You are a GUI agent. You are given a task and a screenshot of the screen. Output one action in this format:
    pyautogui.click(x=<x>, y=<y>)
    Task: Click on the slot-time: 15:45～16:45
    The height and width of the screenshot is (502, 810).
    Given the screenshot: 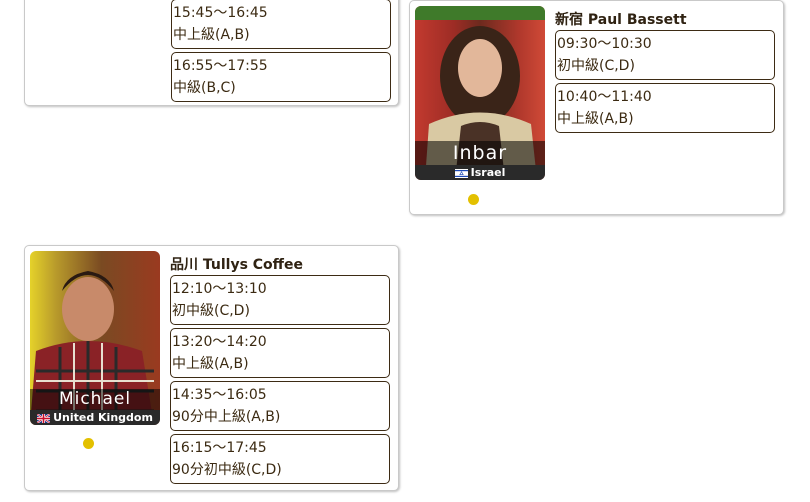 What is the action you would take?
    pyautogui.click(x=220, y=13)
    